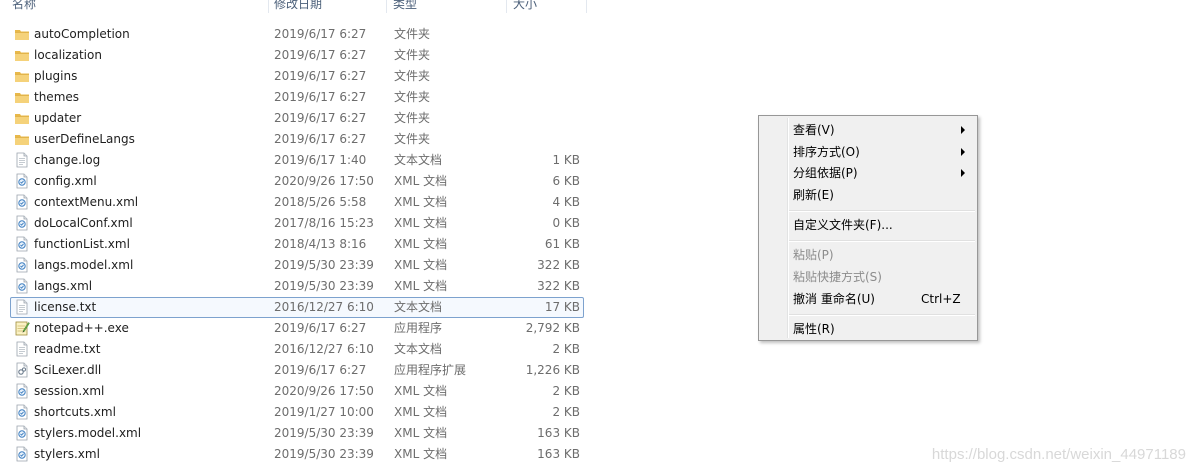 This screenshot has height=474, width=1200. What do you see at coordinates (134, 6) in the screenshot?
I see `column-header-name: 名称` at bounding box center [134, 6].